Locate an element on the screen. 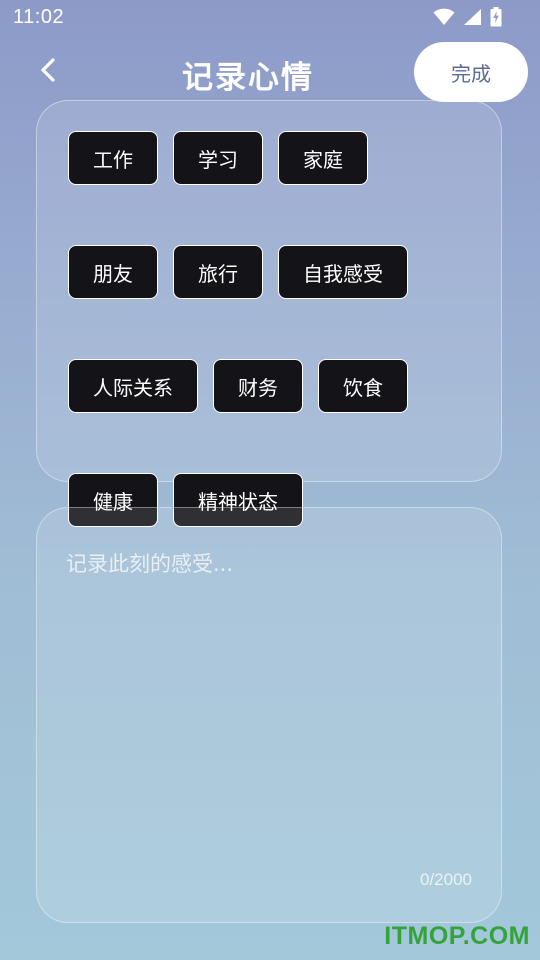  done-button: 完成 is located at coordinates (471, 72).